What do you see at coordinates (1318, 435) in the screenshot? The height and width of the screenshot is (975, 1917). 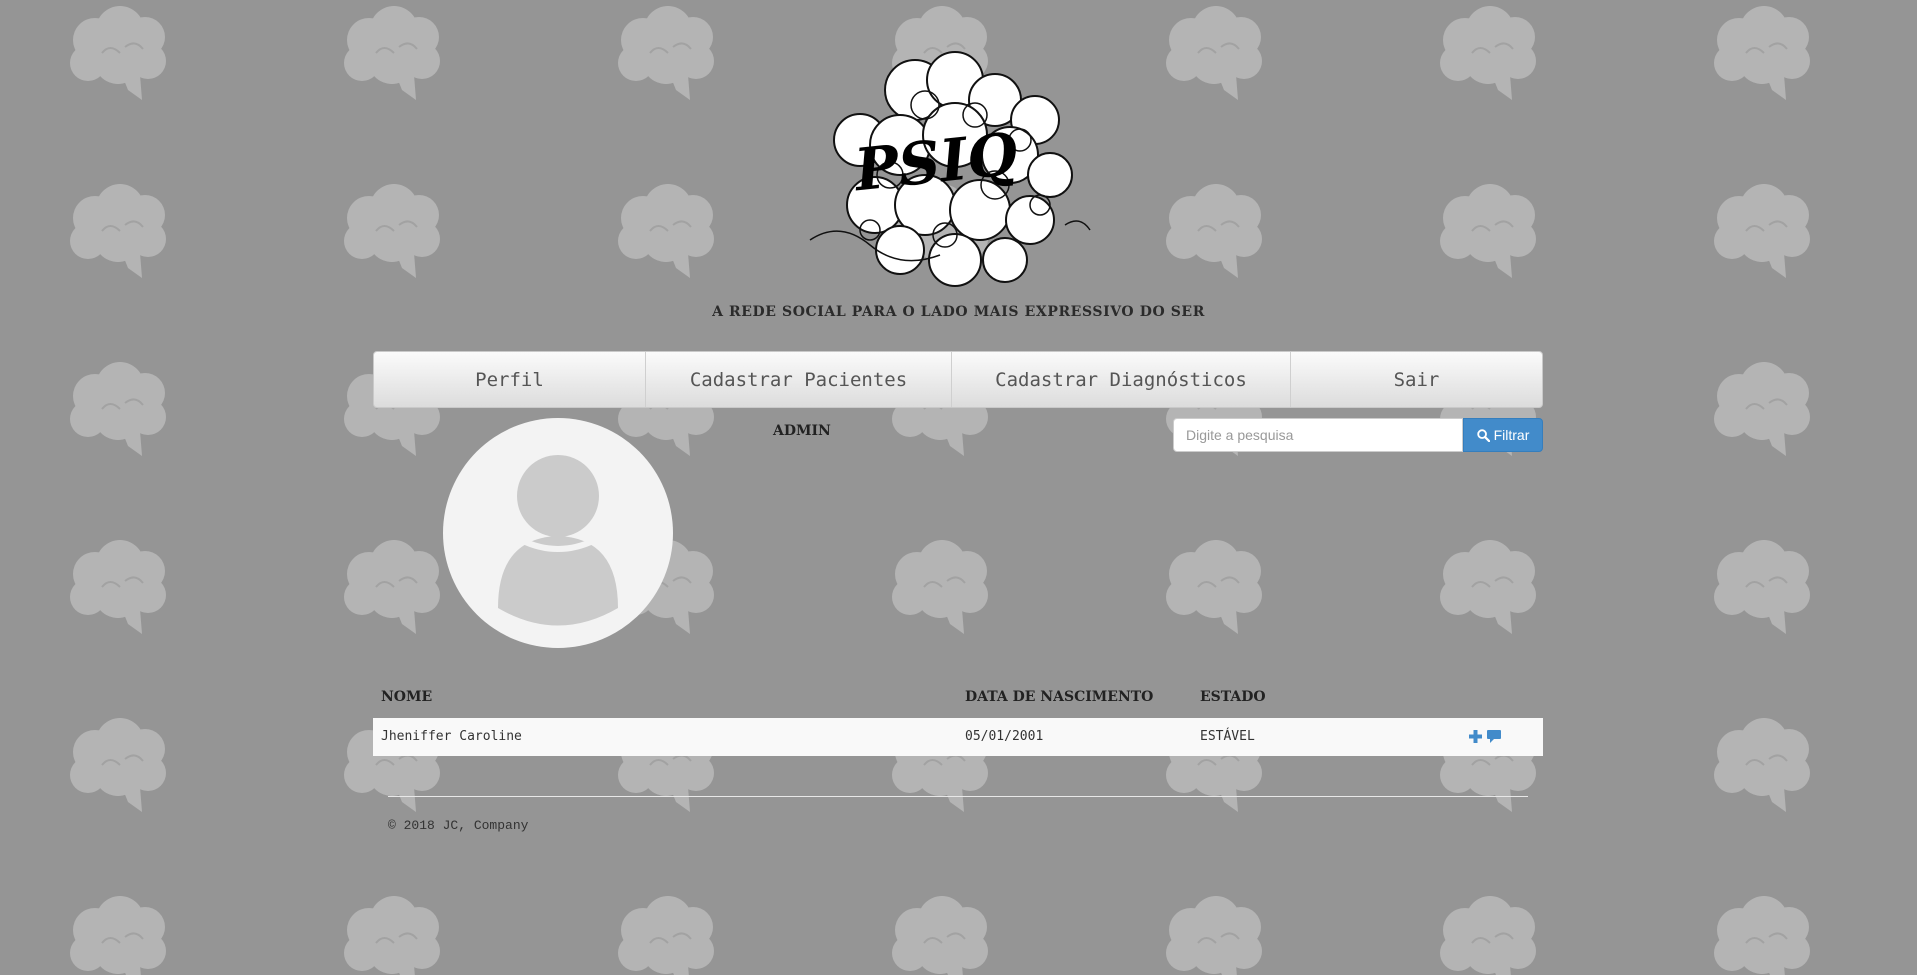 I see `search-input` at bounding box center [1318, 435].